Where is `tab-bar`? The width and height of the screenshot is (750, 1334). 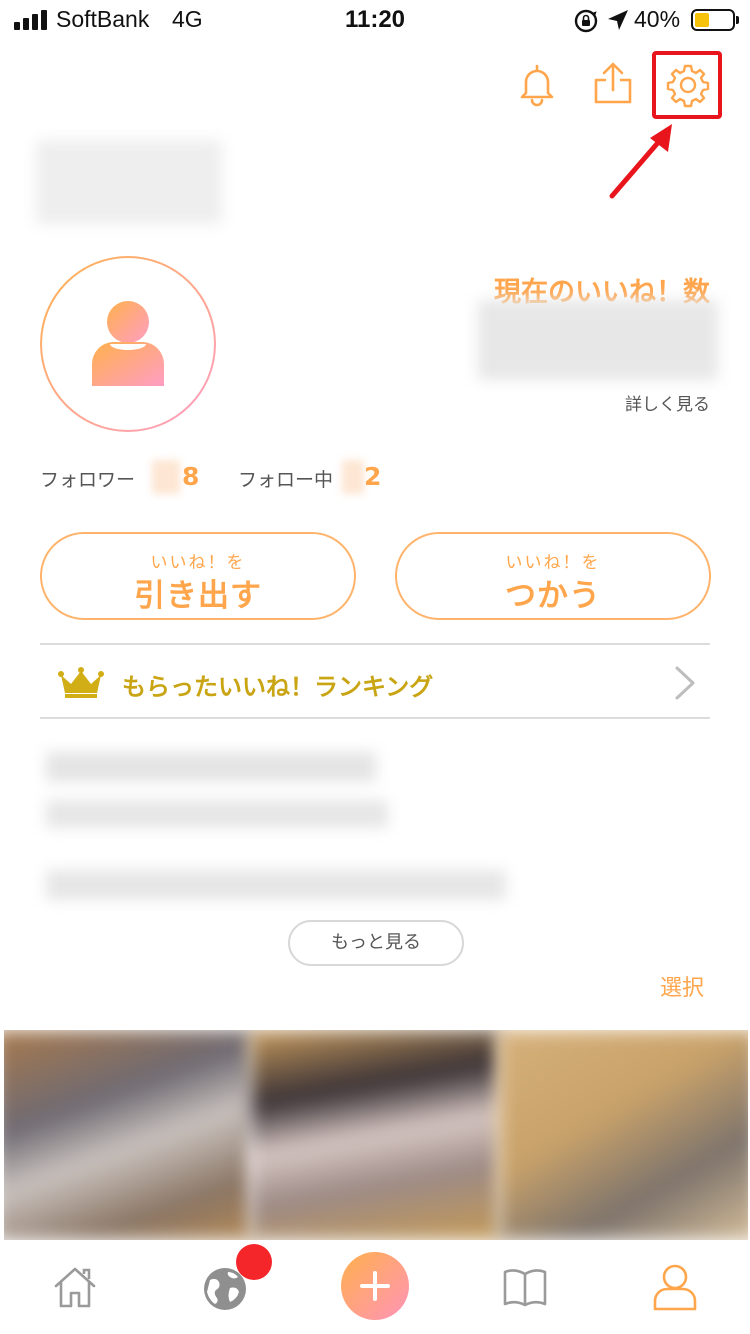
tab-bar is located at coordinates (375, 1287).